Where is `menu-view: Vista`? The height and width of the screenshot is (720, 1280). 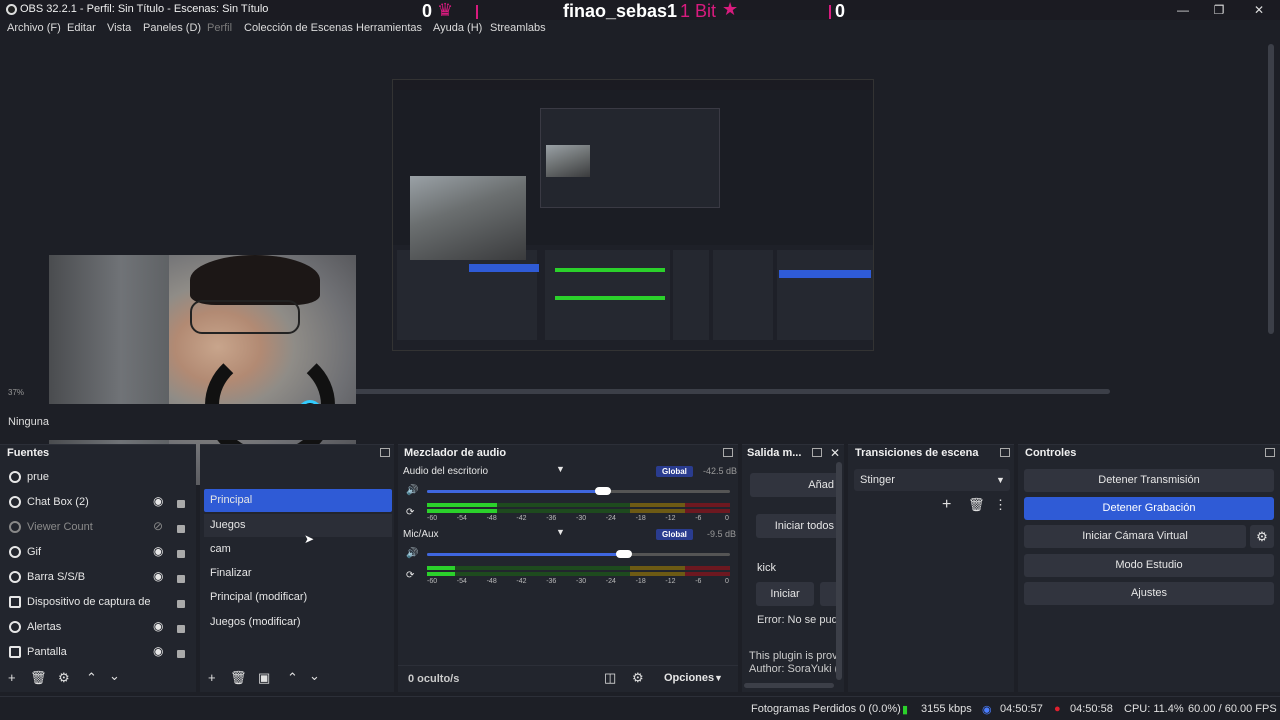
menu-view: Vista is located at coordinates (119, 28).